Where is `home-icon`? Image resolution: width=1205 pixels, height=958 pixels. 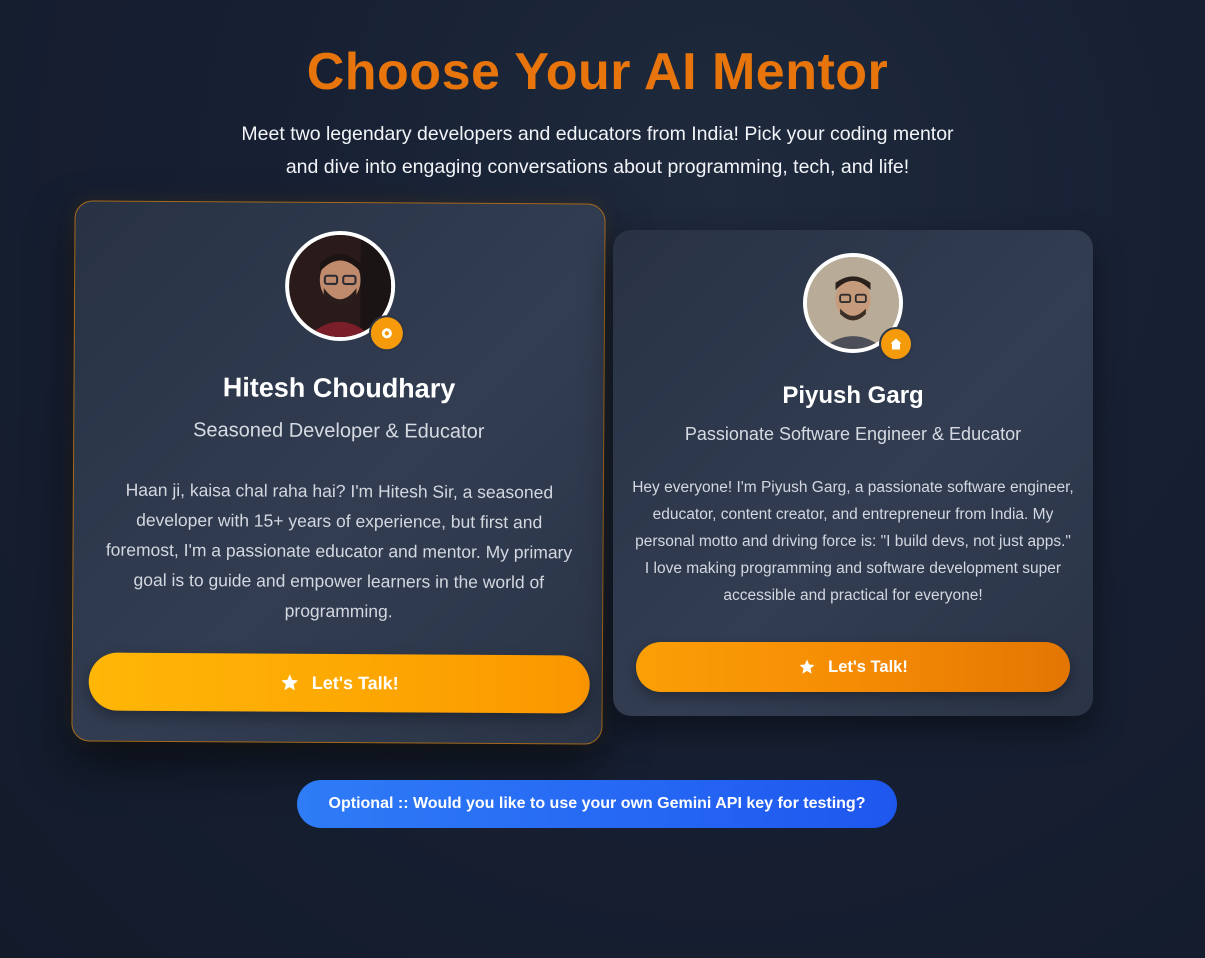 home-icon is located at coordinates (896, 344).